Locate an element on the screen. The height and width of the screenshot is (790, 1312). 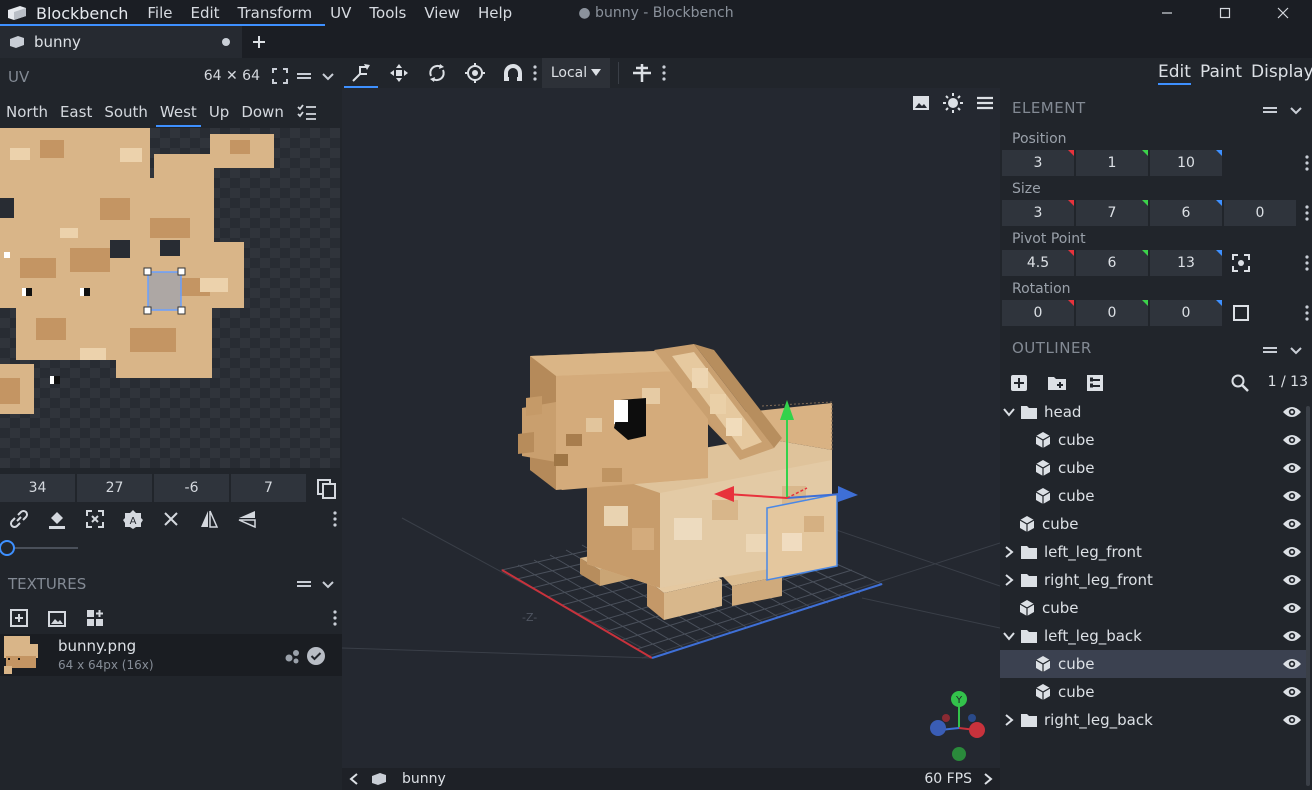
uv-auto-button: A is located at coordinates (133, 519).